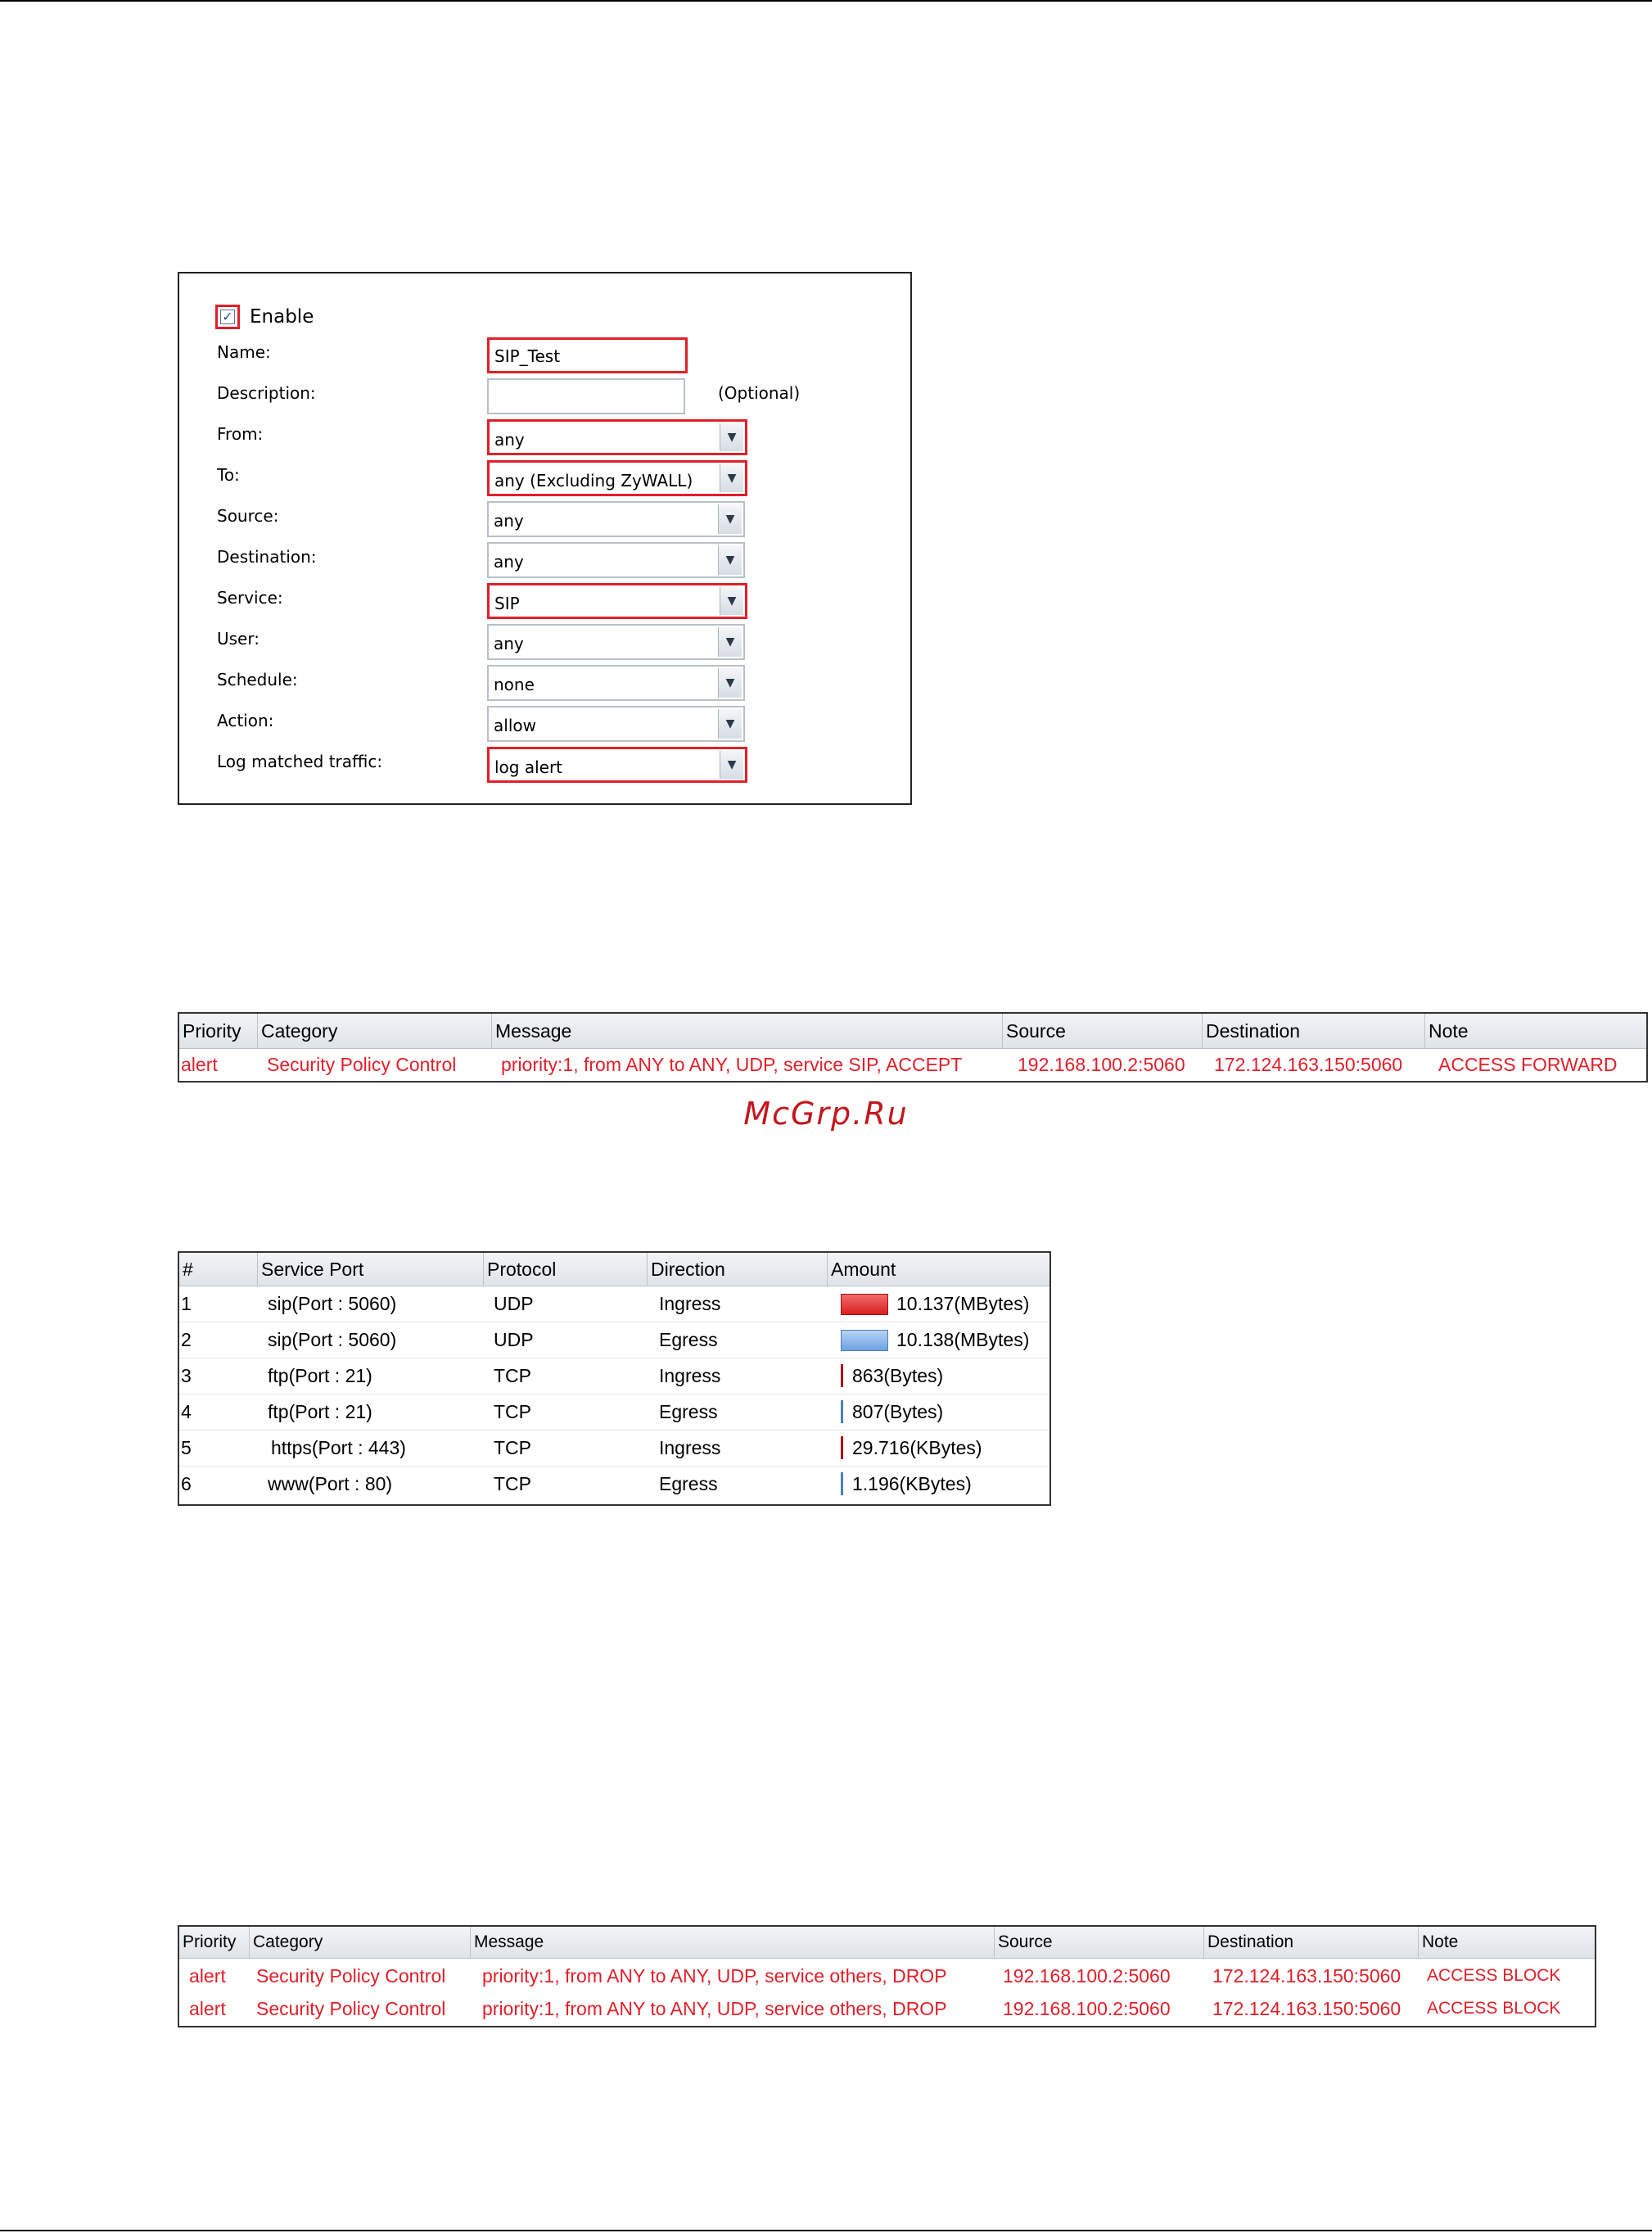 The height and width of the screenshot is (2233, 1652). Describe the element at coordinates (257, 679) in the screenshot. I see `schedule-label: Schedule:` at that location.